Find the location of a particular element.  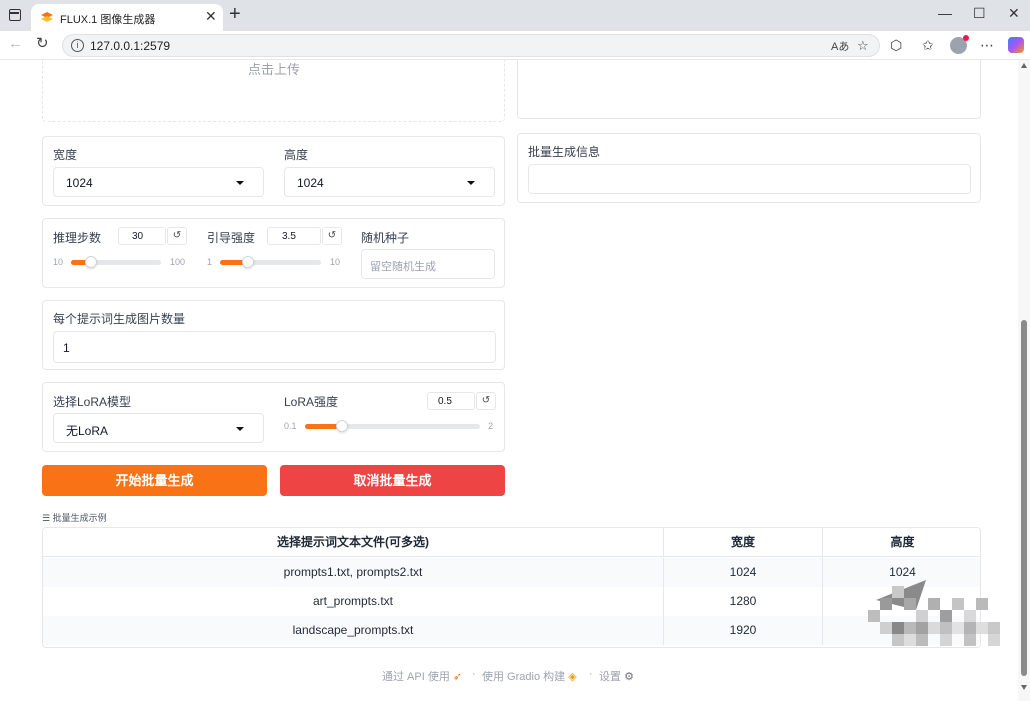

pixelated-watermark is located at coordinates (934, 613).